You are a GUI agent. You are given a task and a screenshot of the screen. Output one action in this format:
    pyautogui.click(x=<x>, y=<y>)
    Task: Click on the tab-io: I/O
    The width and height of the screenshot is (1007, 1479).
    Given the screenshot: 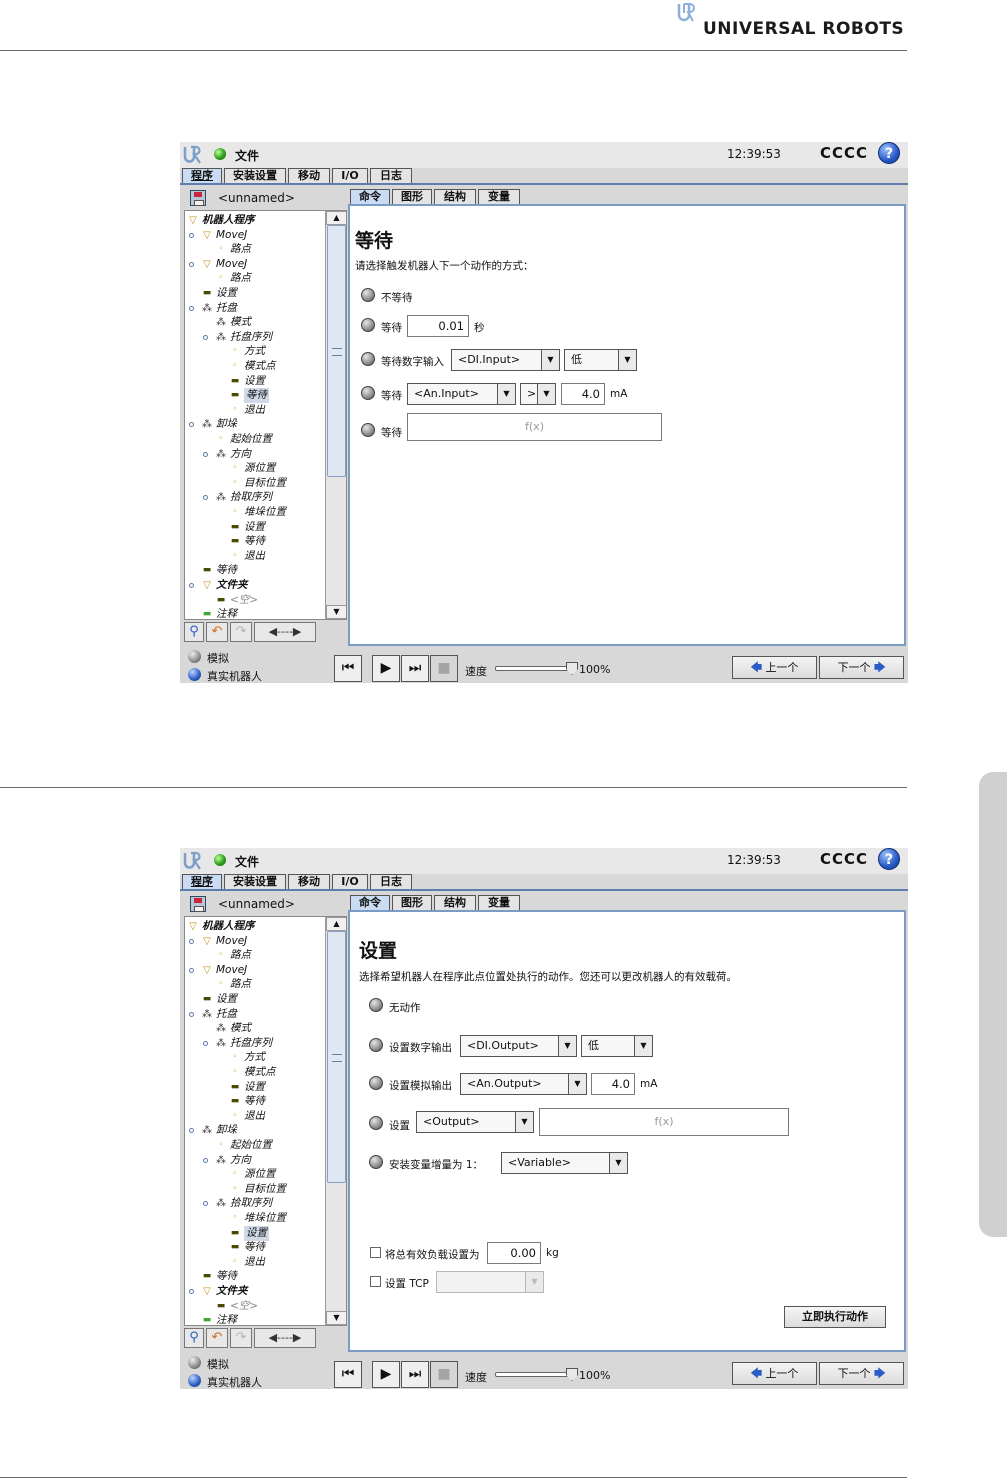 What is the action you would take?
    pyautogui.click(x=350, y=176)
    